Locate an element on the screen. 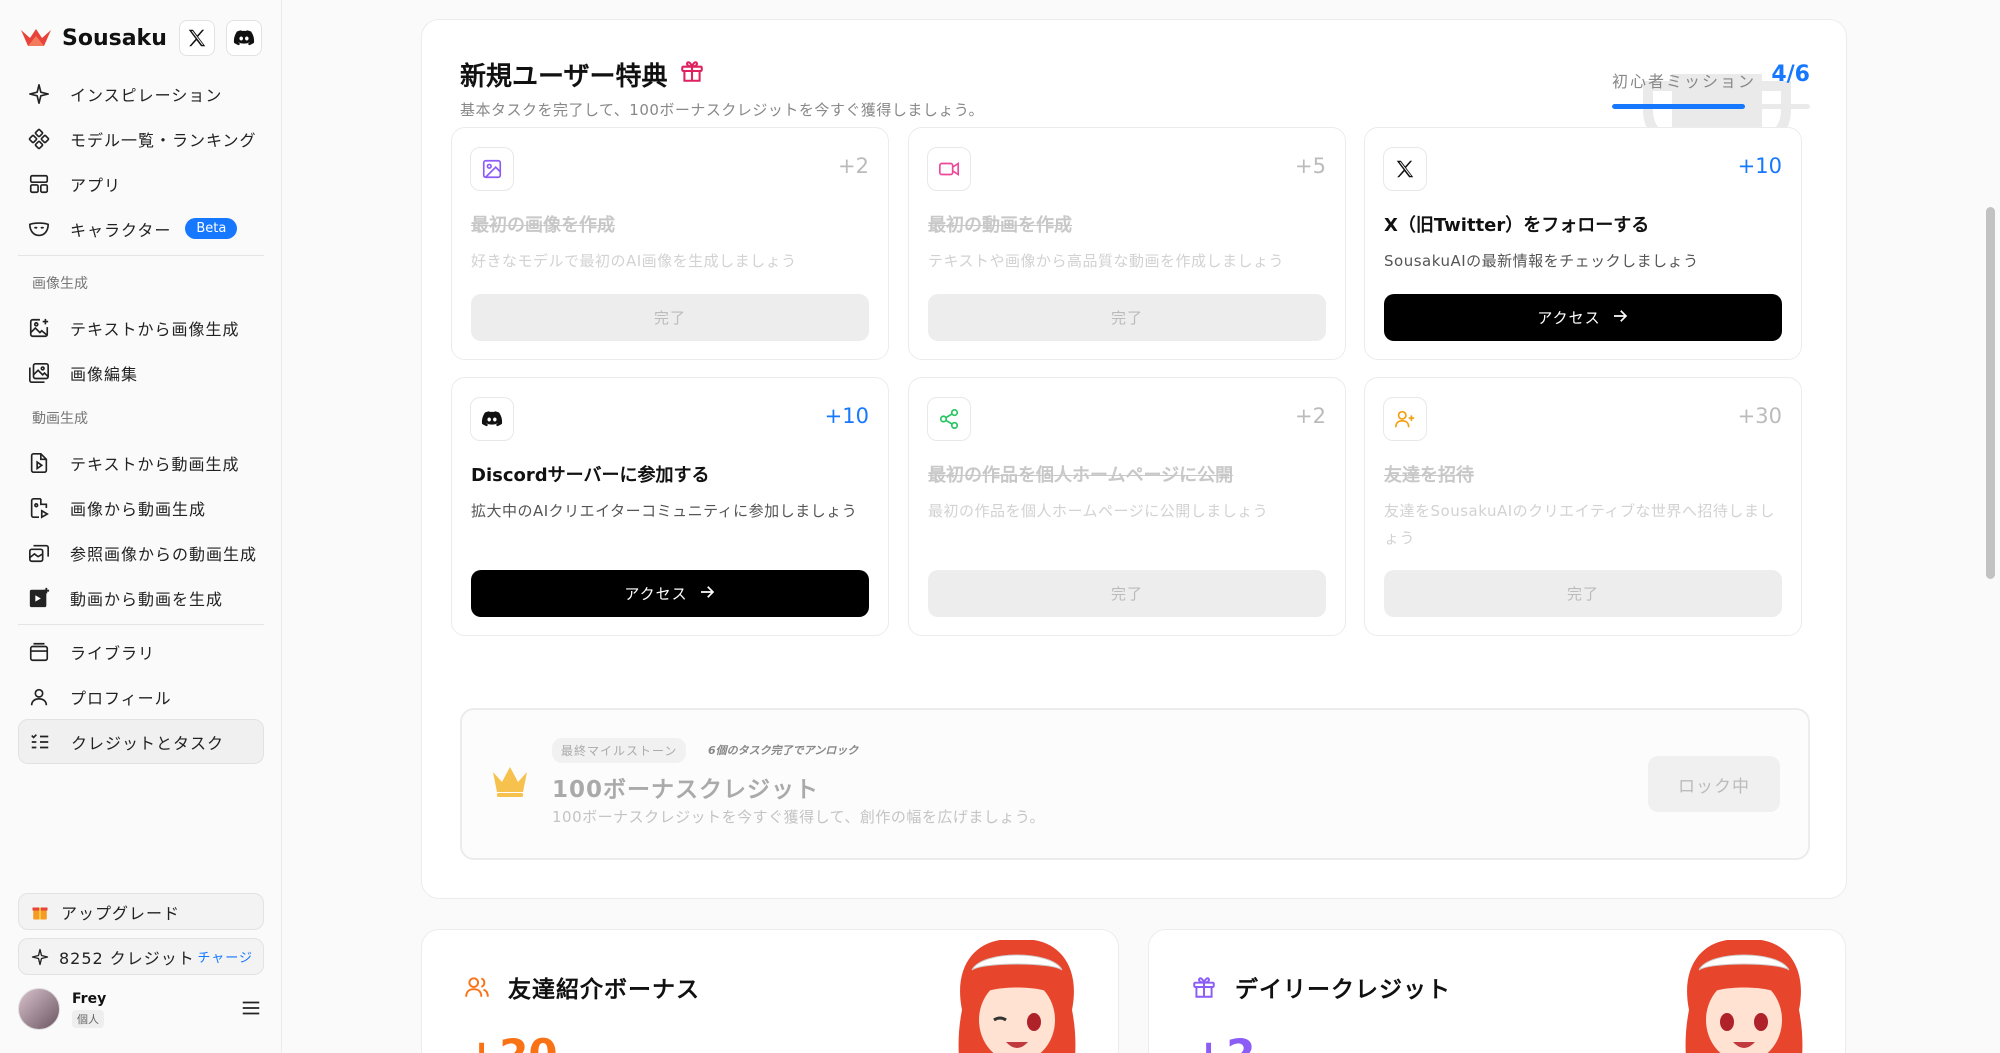 This screenshot has width=2000, height=1053. milestone-title: 100ボーナスクレジット is located at coordinates (686, 790).